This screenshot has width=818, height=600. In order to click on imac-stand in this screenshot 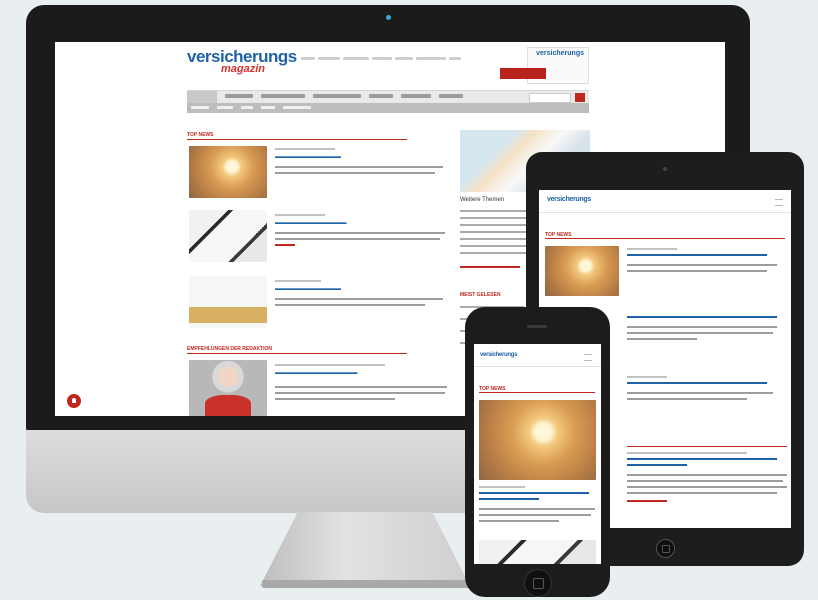, I will do `click(365, 549)`.